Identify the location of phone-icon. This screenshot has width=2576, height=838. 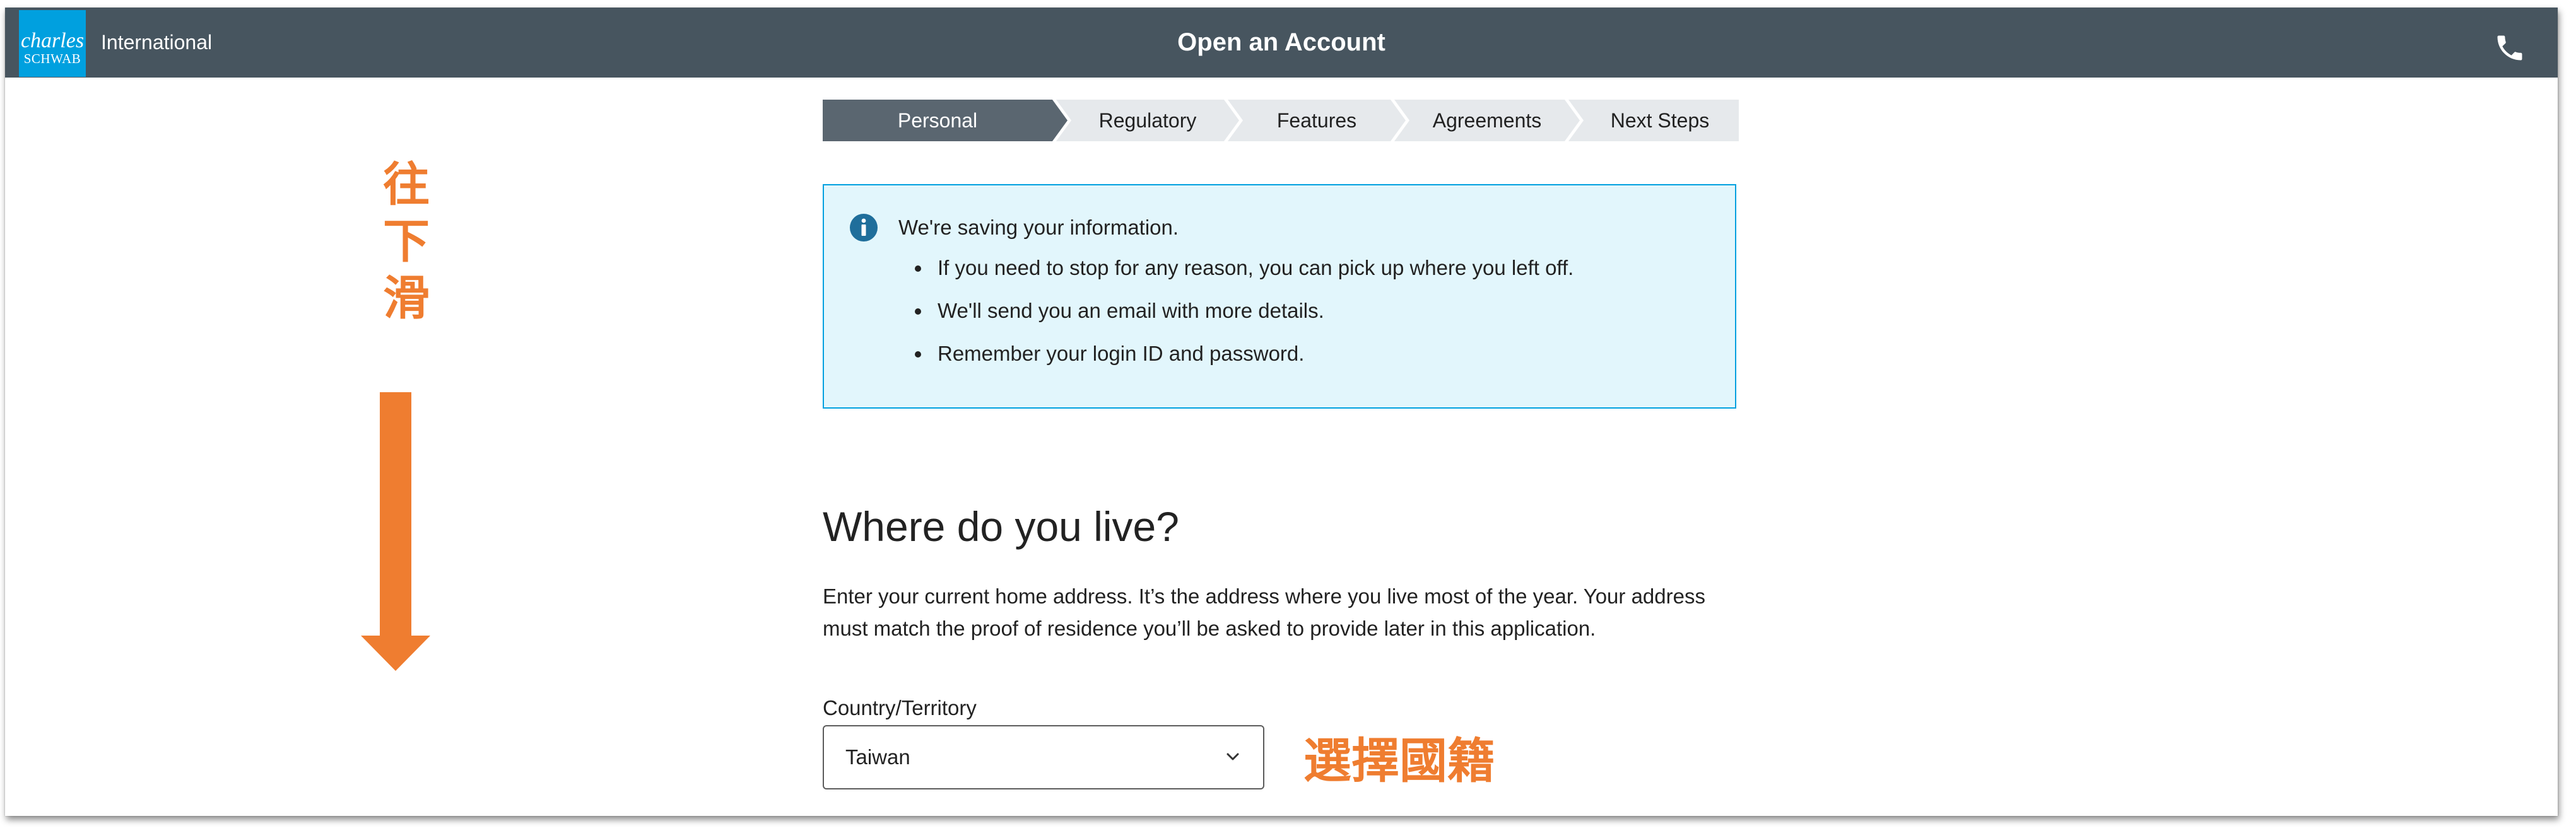
(2509, 48).